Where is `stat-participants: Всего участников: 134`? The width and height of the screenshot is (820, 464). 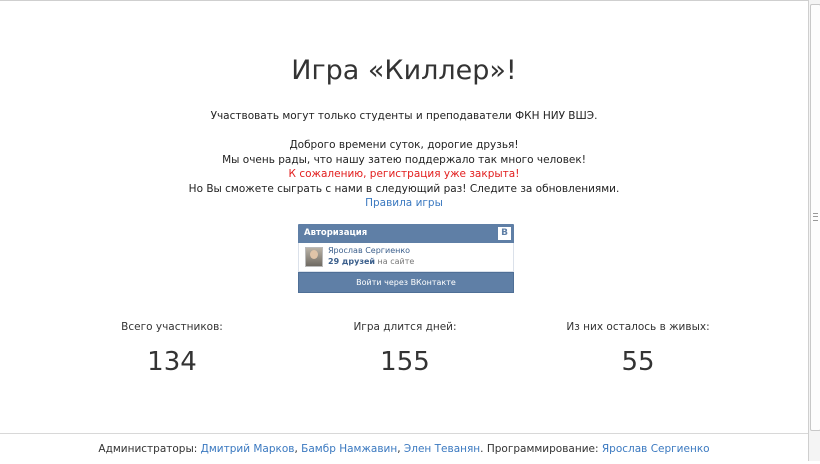
stat-participants: Всего участников: 134 is located at coordinates (172, 349).